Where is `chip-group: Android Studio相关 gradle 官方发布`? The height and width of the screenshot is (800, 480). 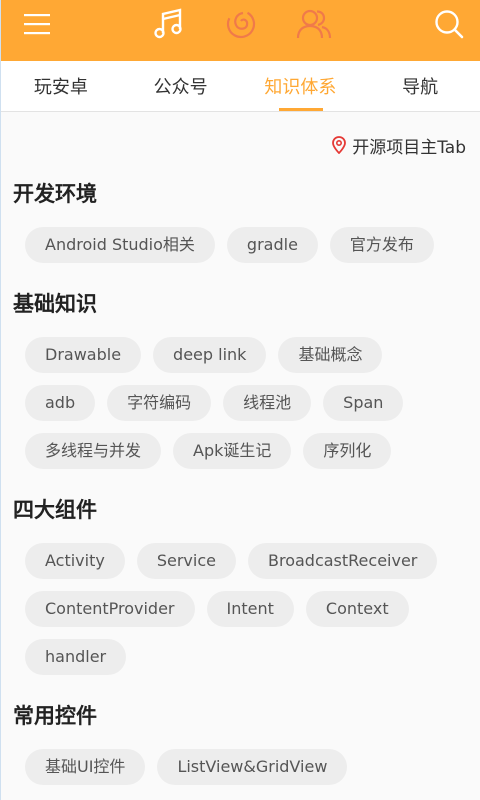 chip-group: Android Studio相关 gradle 官方发布 is located at coordinates (240, 251).